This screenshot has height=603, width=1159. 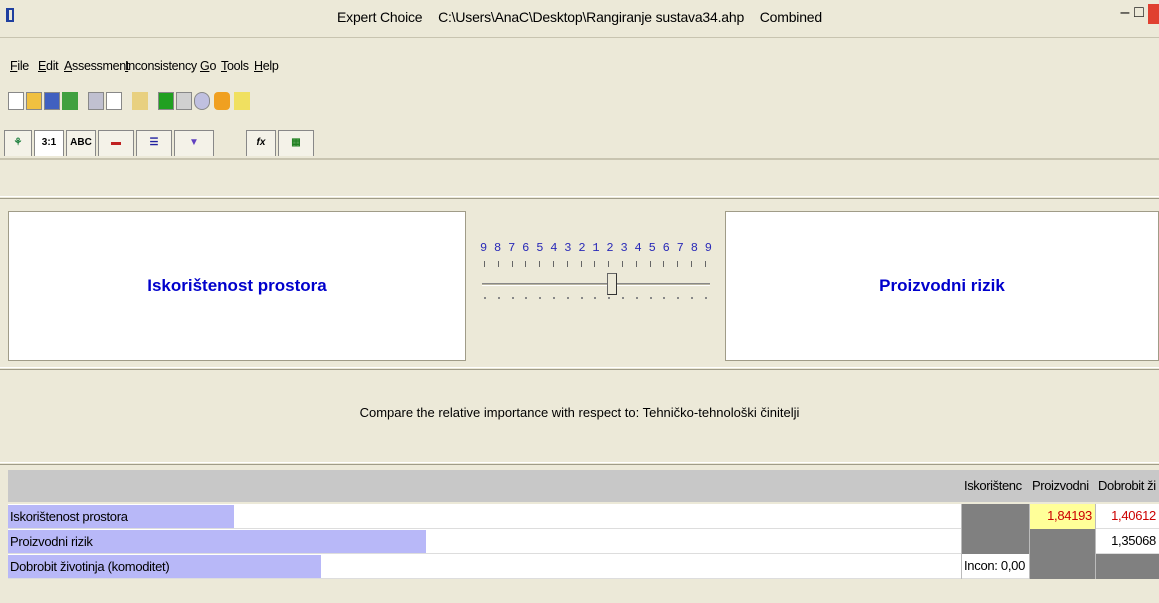 I want to click on table-row: Iskorištenost prostora 1,84193 1,40612, so click(x=583, y=516).